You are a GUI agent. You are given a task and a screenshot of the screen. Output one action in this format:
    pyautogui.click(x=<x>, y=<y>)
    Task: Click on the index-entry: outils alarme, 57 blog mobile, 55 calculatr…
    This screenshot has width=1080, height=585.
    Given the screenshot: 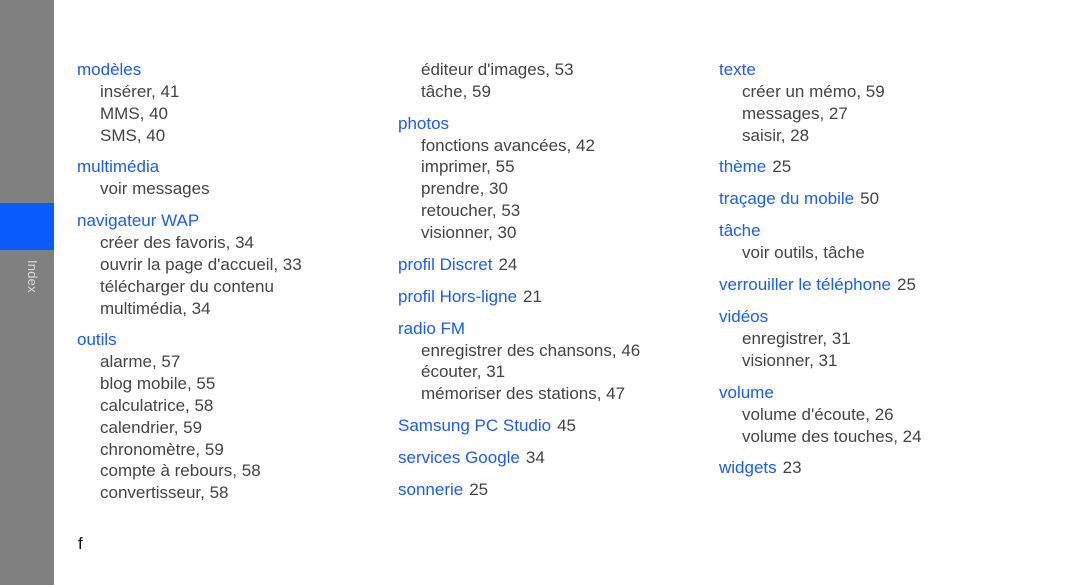 What is the action you would take?
    pyautogui.click(x=237, y=416)
    